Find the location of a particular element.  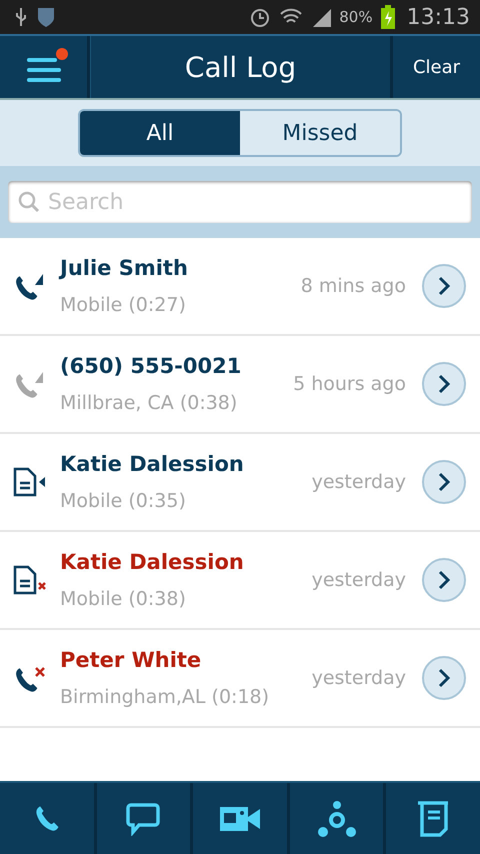

call-row: Julie Smith Mobile (0:27) 8 mins ago is located at coordinates (240, 287).